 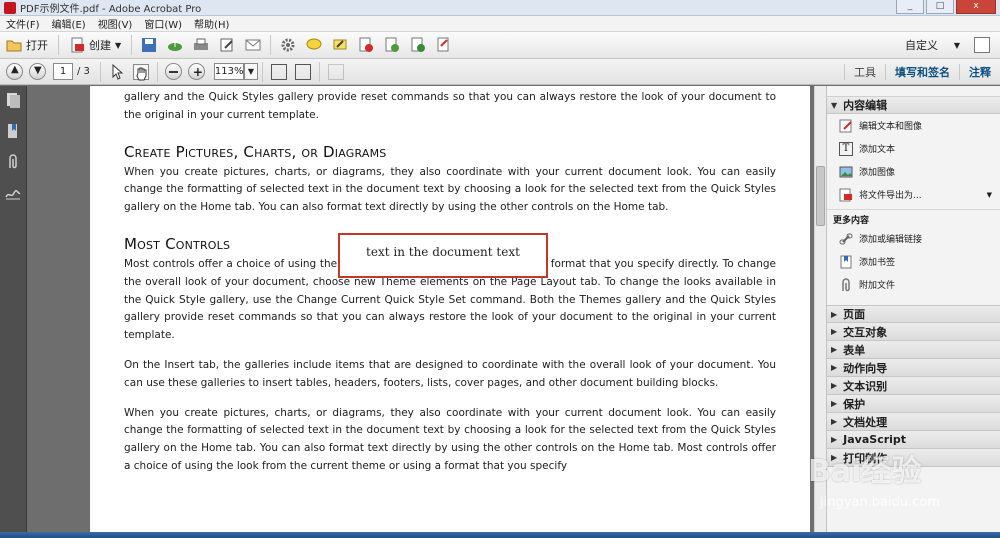 I want to click on panel-section-content-edit: ▼ 内容编辑, so click(x=913, y=105).